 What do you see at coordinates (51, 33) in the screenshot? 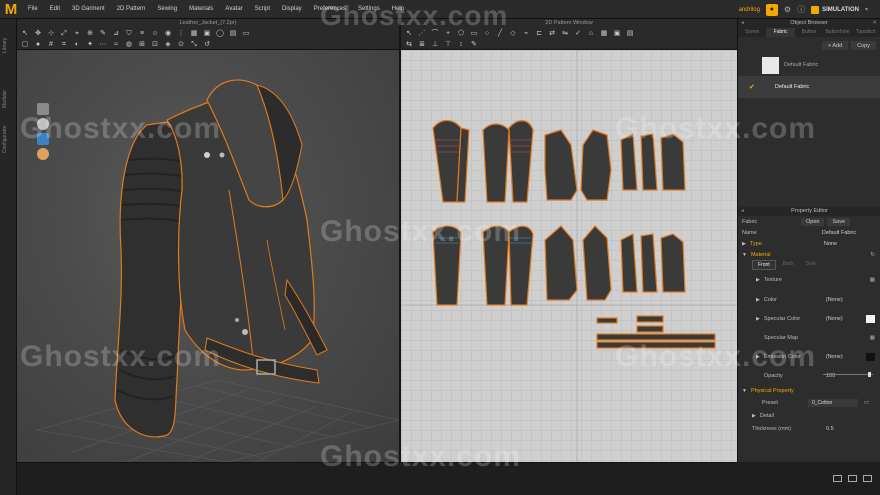
I see `transform-icon: ⊹` at bounding box center [51, 33].